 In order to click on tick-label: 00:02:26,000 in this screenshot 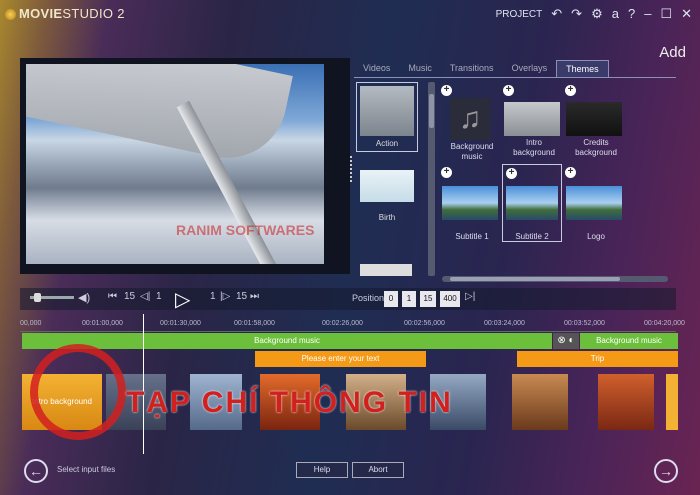, I will do `click(342, 323)`.